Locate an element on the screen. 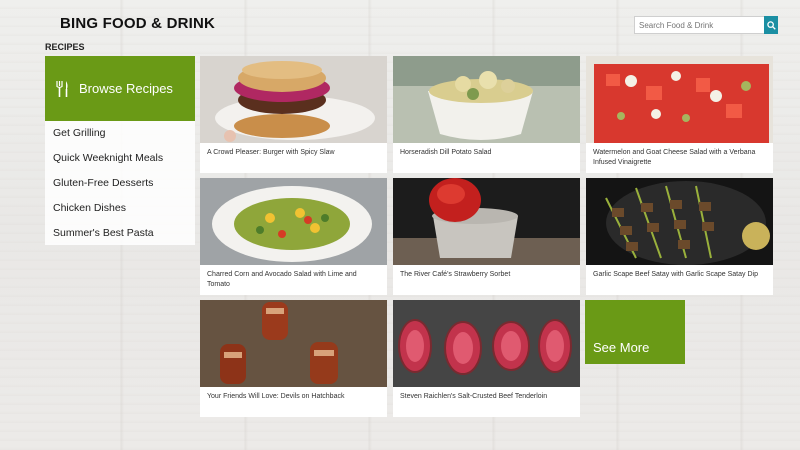  recipe-title: Horseradish Dill Potato Salad is located at coordinates (446, 152).